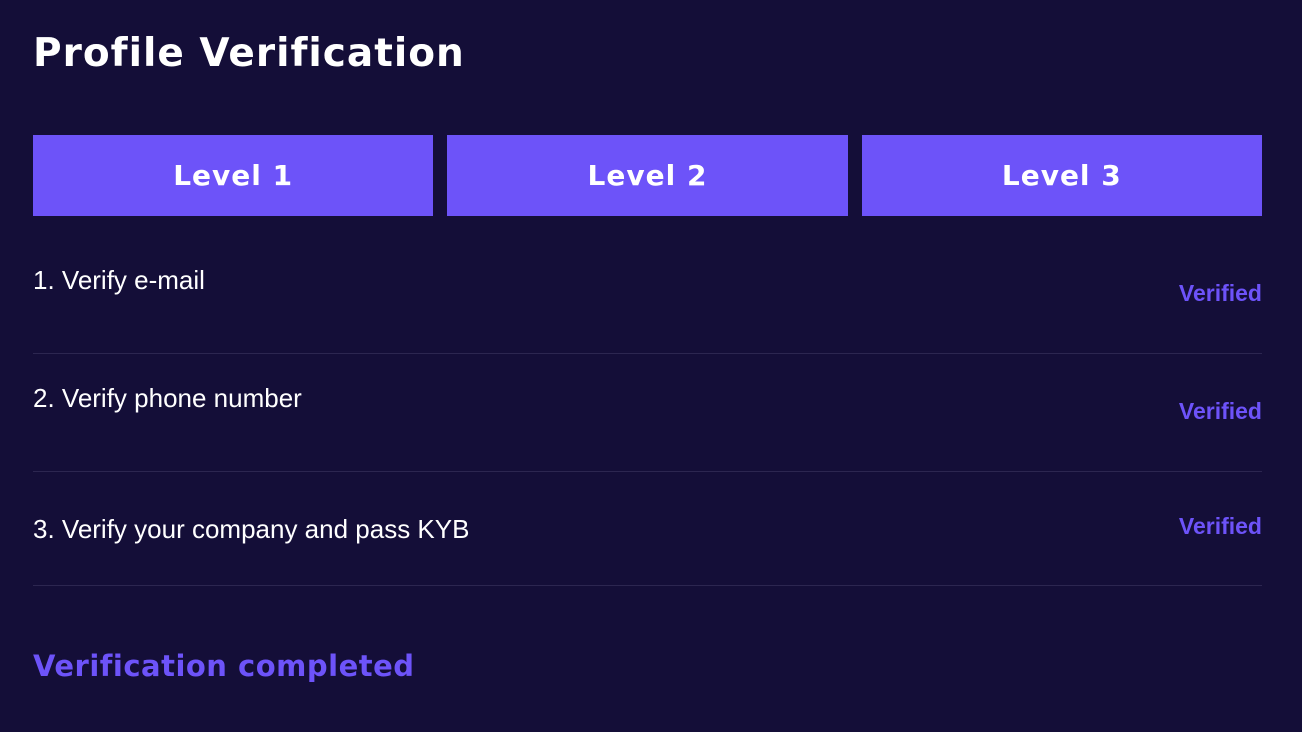 This screenshot has width=1302, height=732. Describe the element at coordinates (233, 175) in the screenshot. I see `tab-level-1: Level 1` at that location.